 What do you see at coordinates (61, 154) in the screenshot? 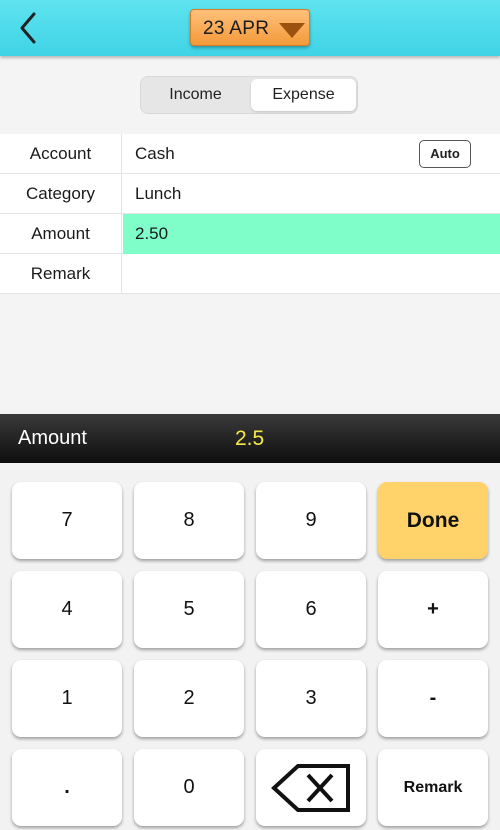
I see `account-label: Account` at bounding box center [61, 154].